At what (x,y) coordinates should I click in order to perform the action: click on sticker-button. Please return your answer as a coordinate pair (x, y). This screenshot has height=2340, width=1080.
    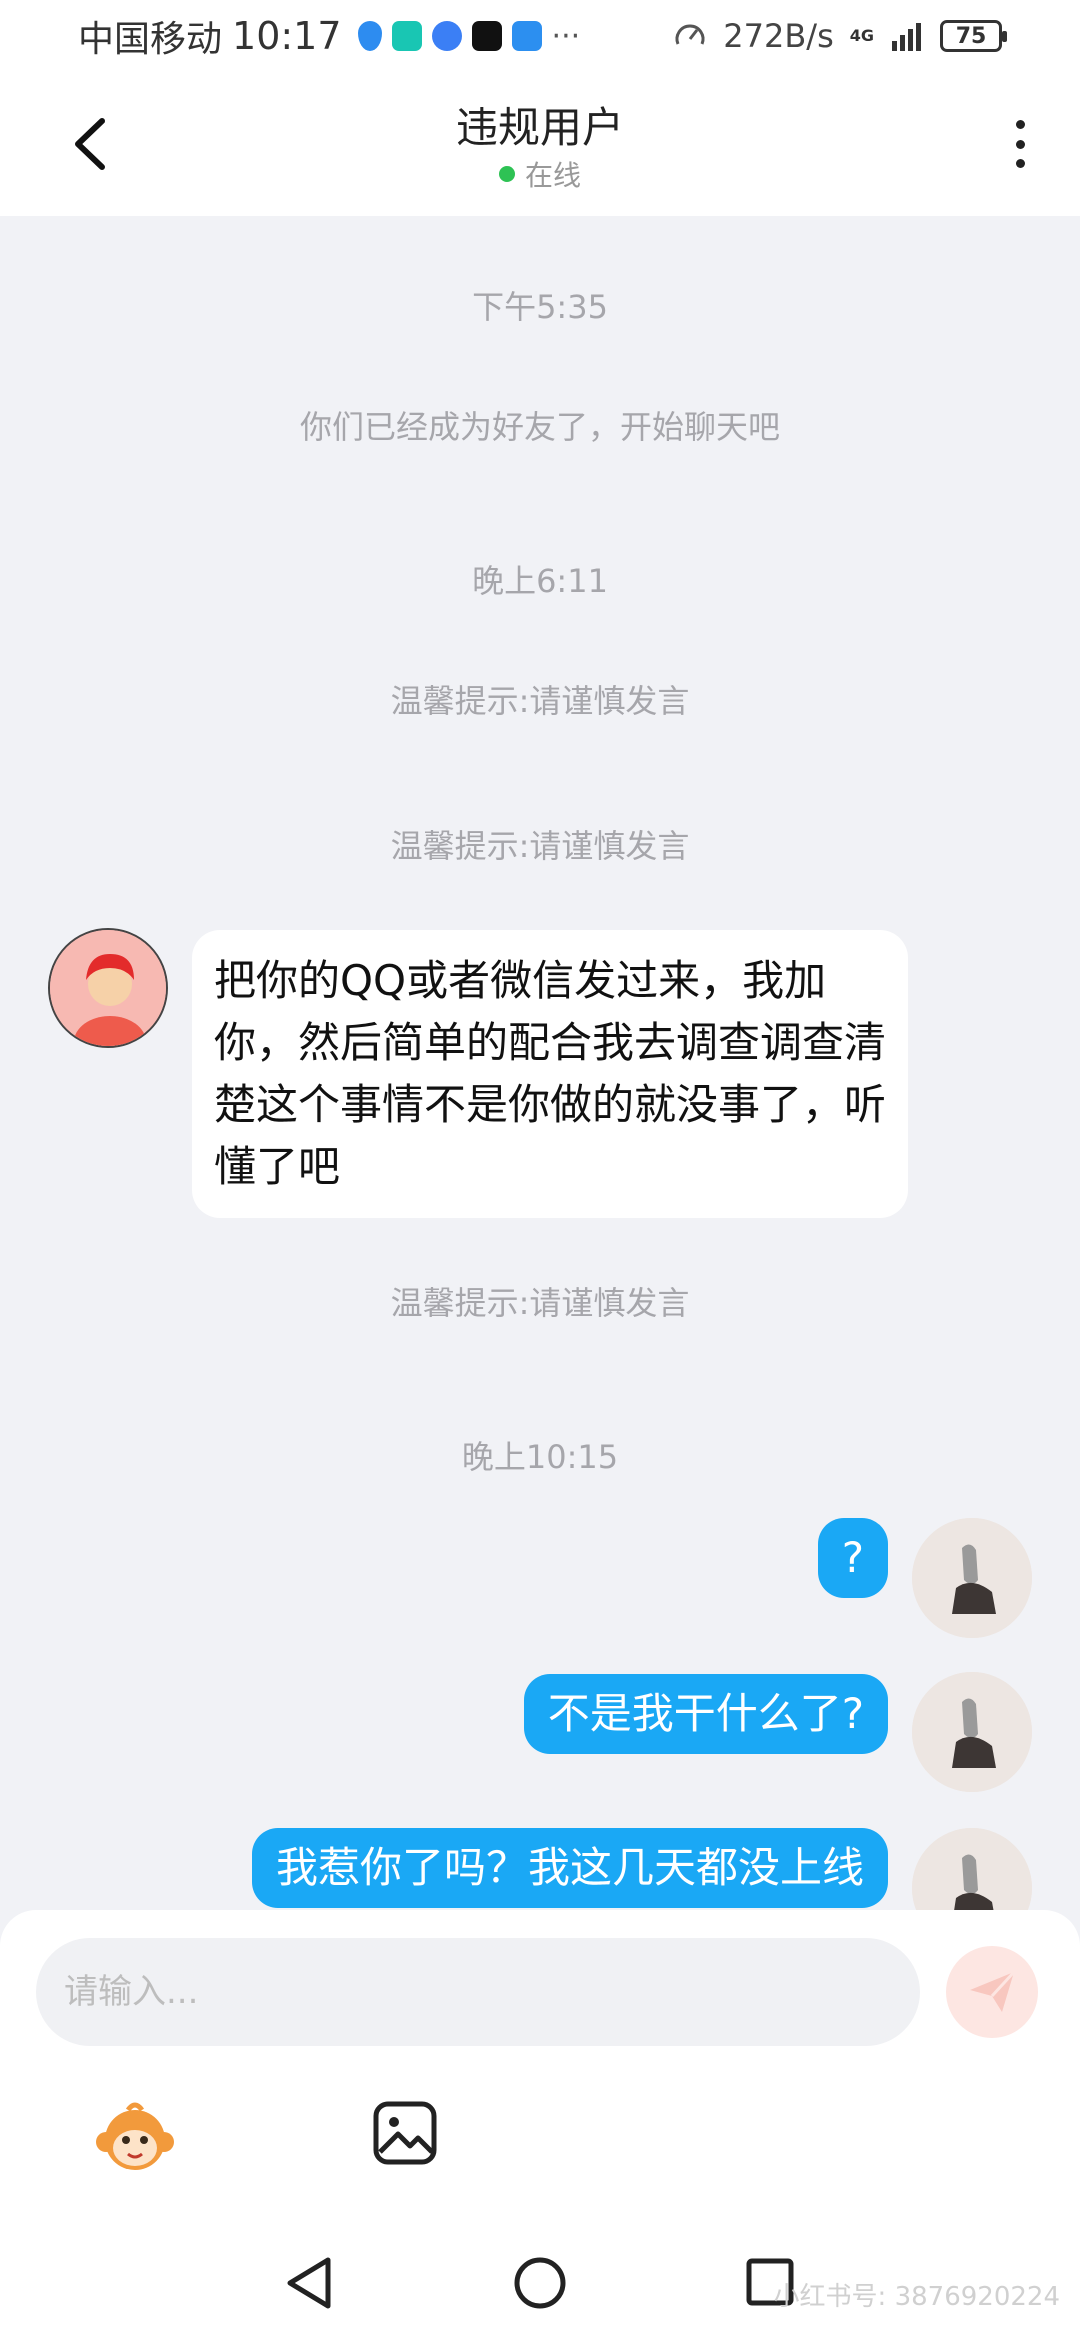
    Looking at the image, I should click on (135, 2139).